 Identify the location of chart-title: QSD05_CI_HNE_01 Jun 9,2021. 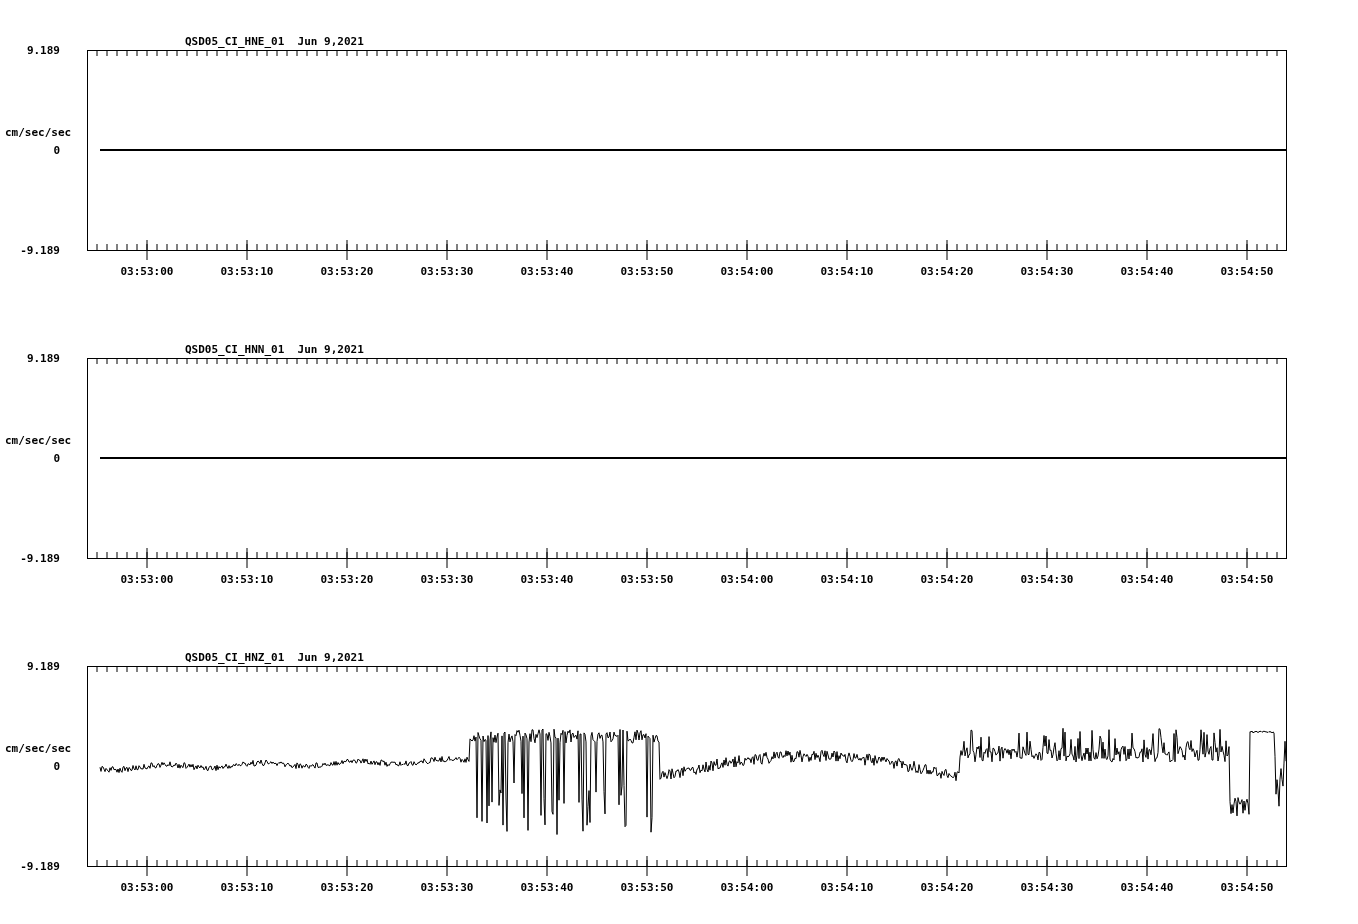
(274, 41).